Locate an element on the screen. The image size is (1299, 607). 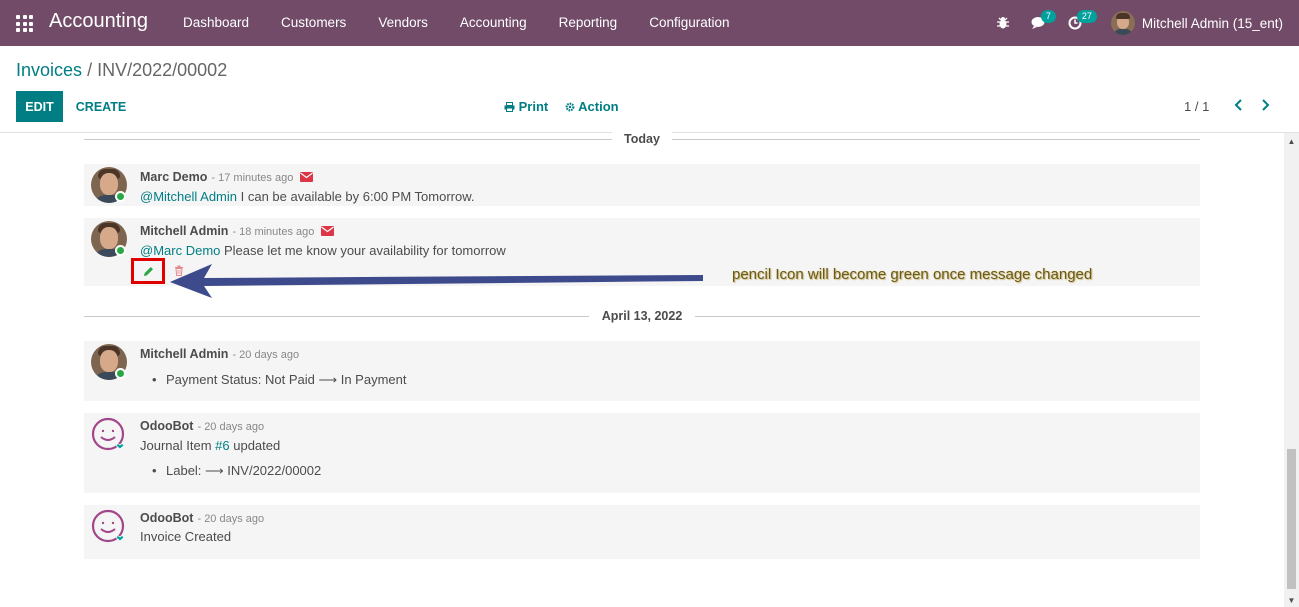
message-text: I can be available by 6:00 PM Tomorrow. is located at coordinates (356, 196).